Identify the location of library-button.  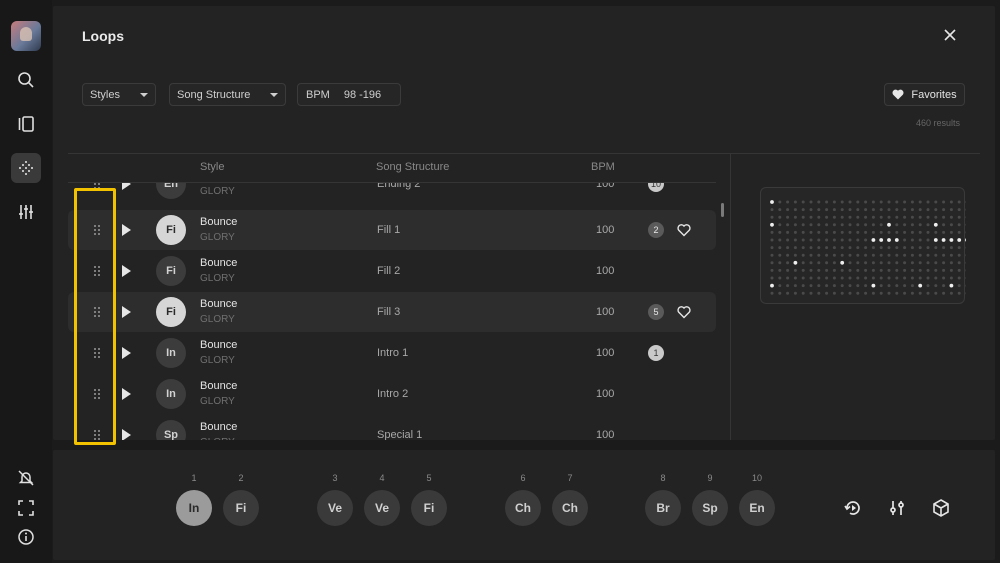
(26, 124).